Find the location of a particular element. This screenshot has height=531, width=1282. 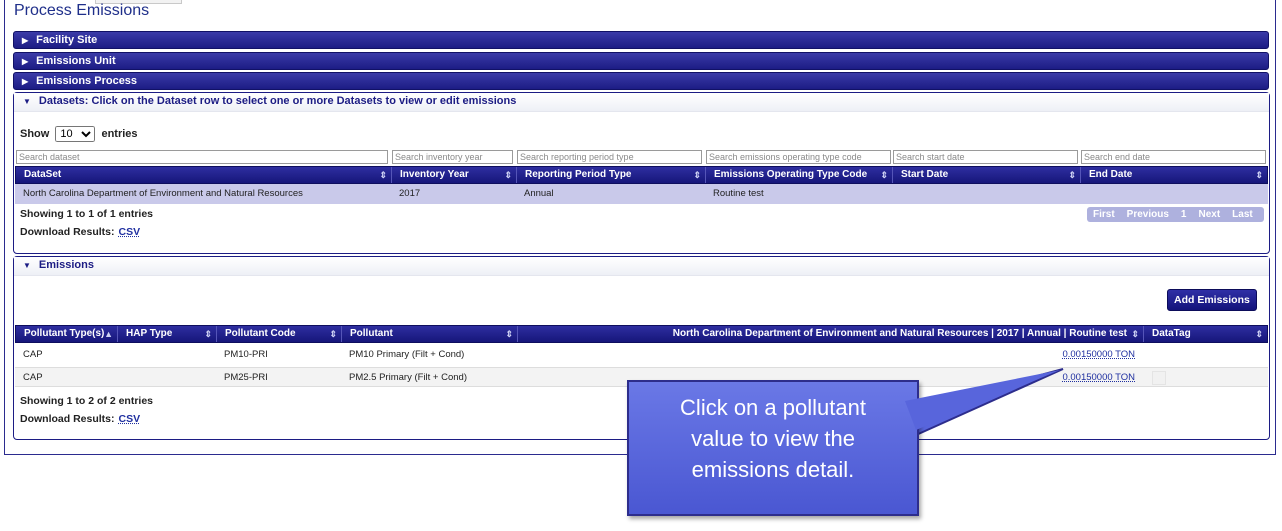

callout-line: emissions detail. is located at coordinates (773, 469).